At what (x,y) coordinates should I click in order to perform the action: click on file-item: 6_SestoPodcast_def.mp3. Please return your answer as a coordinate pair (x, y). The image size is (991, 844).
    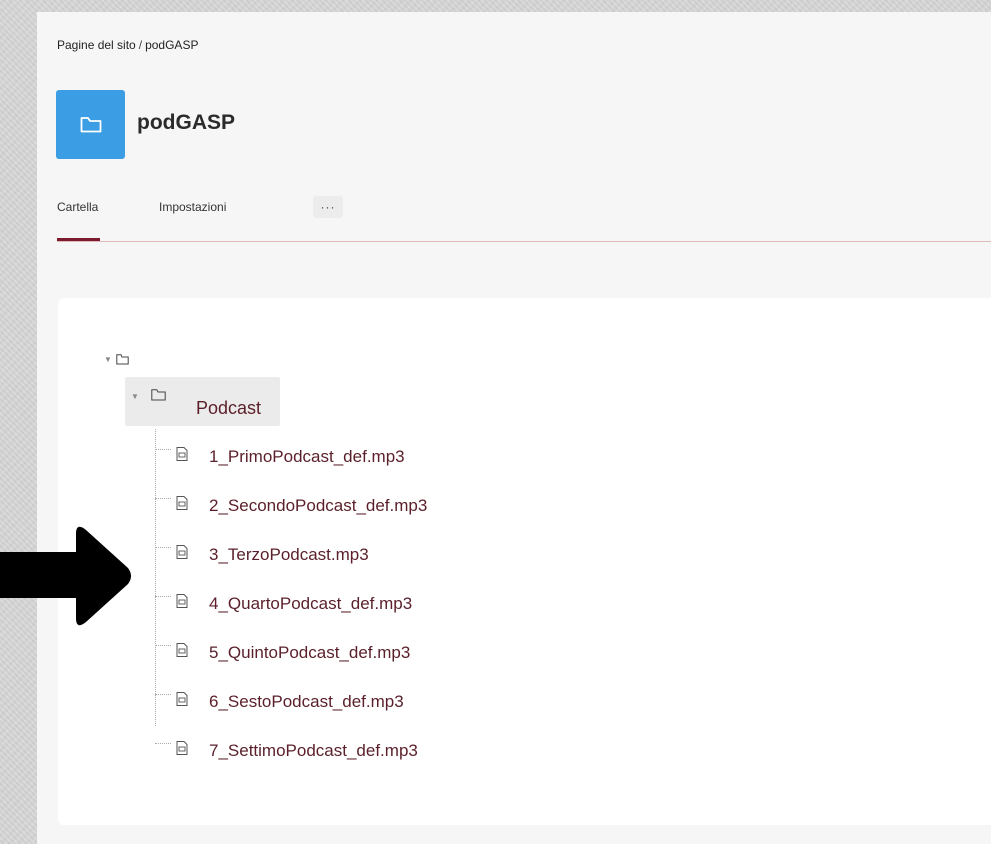
    Looking at the image, I should click on (279, 702).